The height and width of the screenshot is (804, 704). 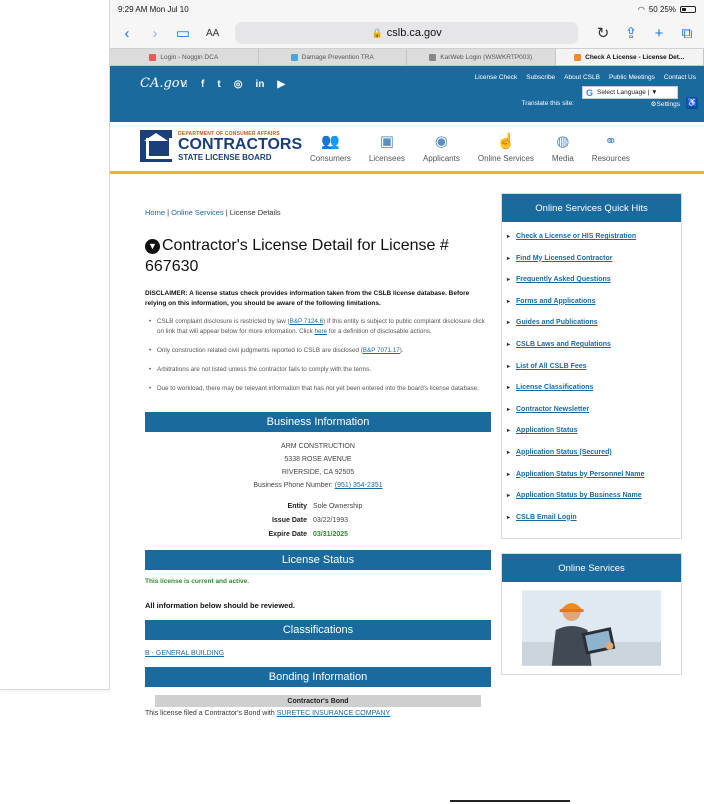 I want to click on ca-gov-logo: CA.gov, so click(x=163, y=83).